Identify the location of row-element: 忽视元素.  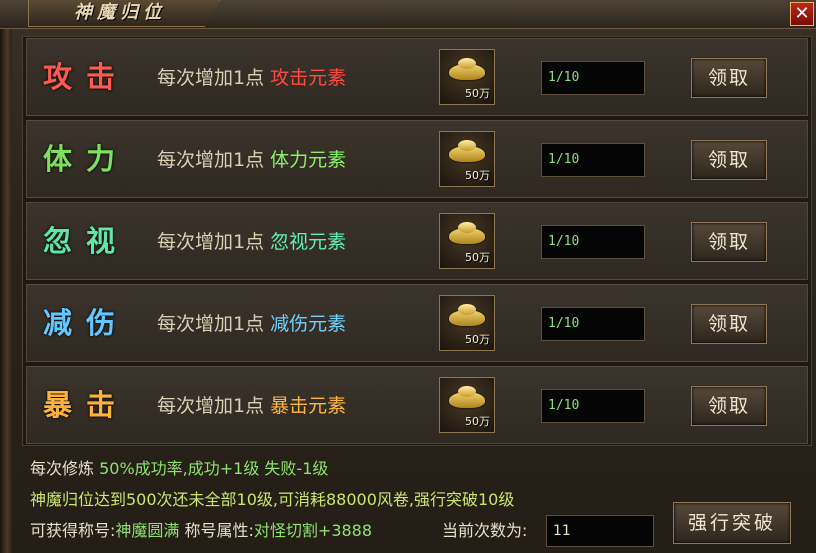
(308, 242).